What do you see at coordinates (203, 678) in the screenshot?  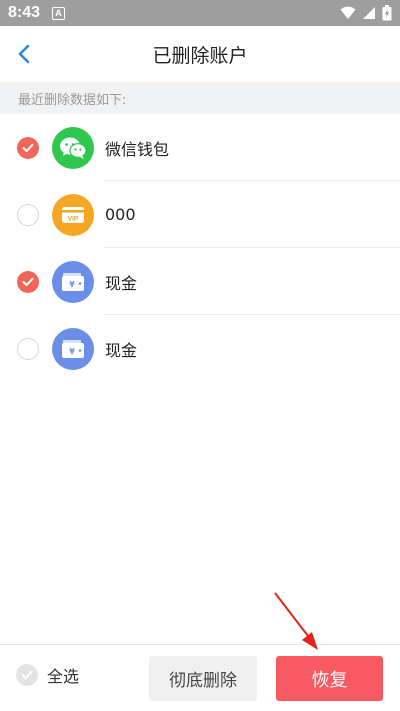 I see `delete-permanently-button: 彻底删除` at bounding box center [203, 678].